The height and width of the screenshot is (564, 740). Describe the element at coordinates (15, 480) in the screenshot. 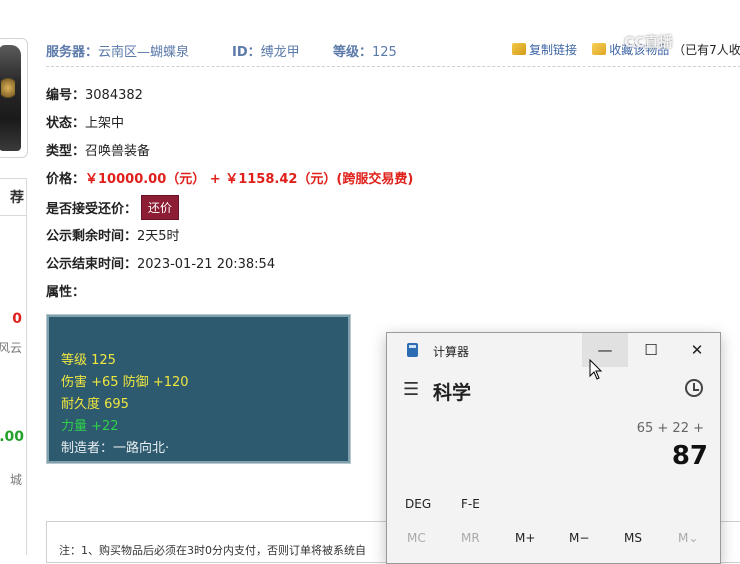

I see `recommend-text-2: 城` at that location.